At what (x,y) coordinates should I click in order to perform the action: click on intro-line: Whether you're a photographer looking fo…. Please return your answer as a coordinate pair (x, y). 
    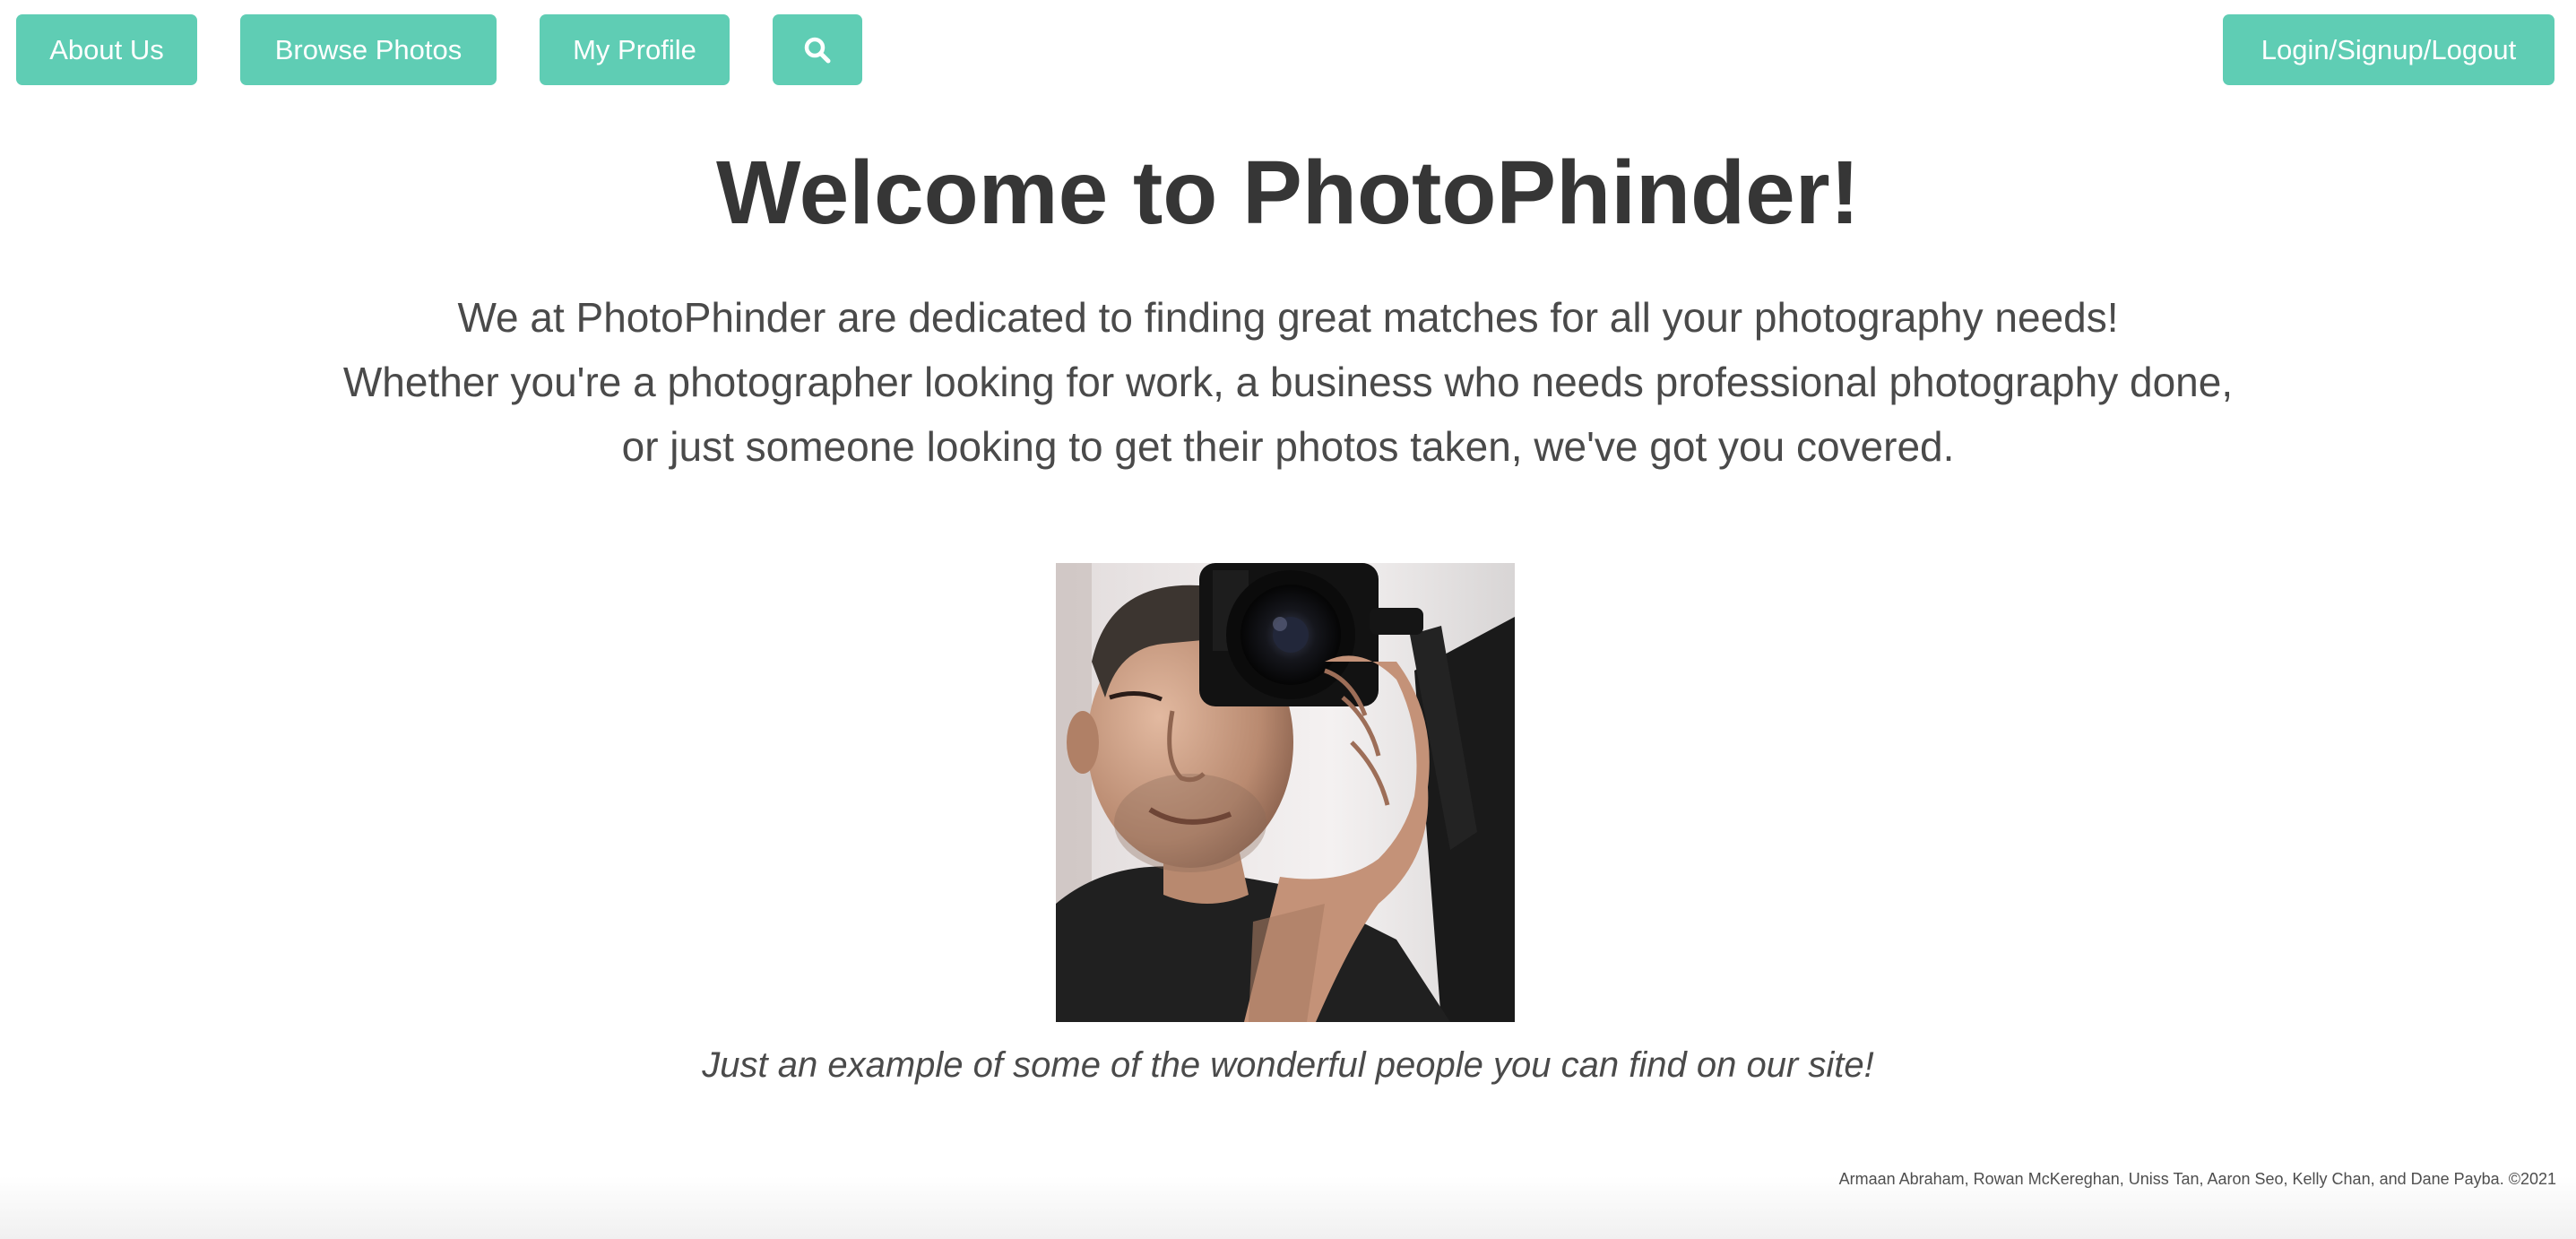
    Looking at the image, I should click on (1288, 382).